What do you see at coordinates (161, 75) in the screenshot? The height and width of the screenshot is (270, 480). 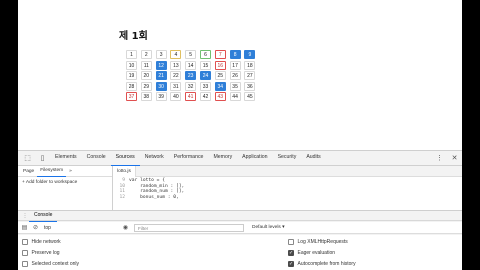 I see `number-cell-selected: 21` at bounding box center [161, 75].